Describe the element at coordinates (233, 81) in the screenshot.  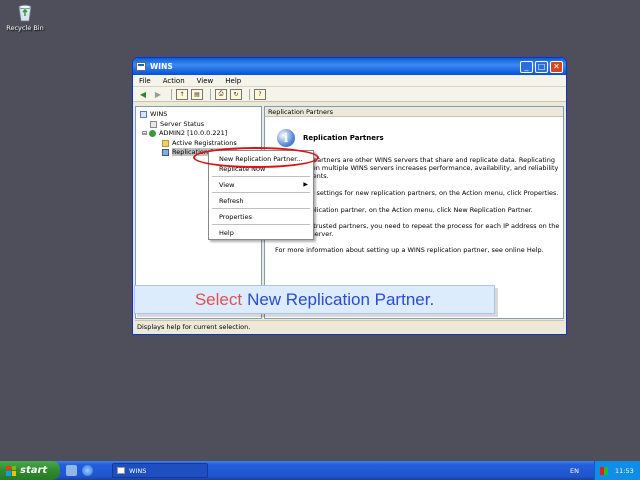
I see `menu-help: Help` at that location.